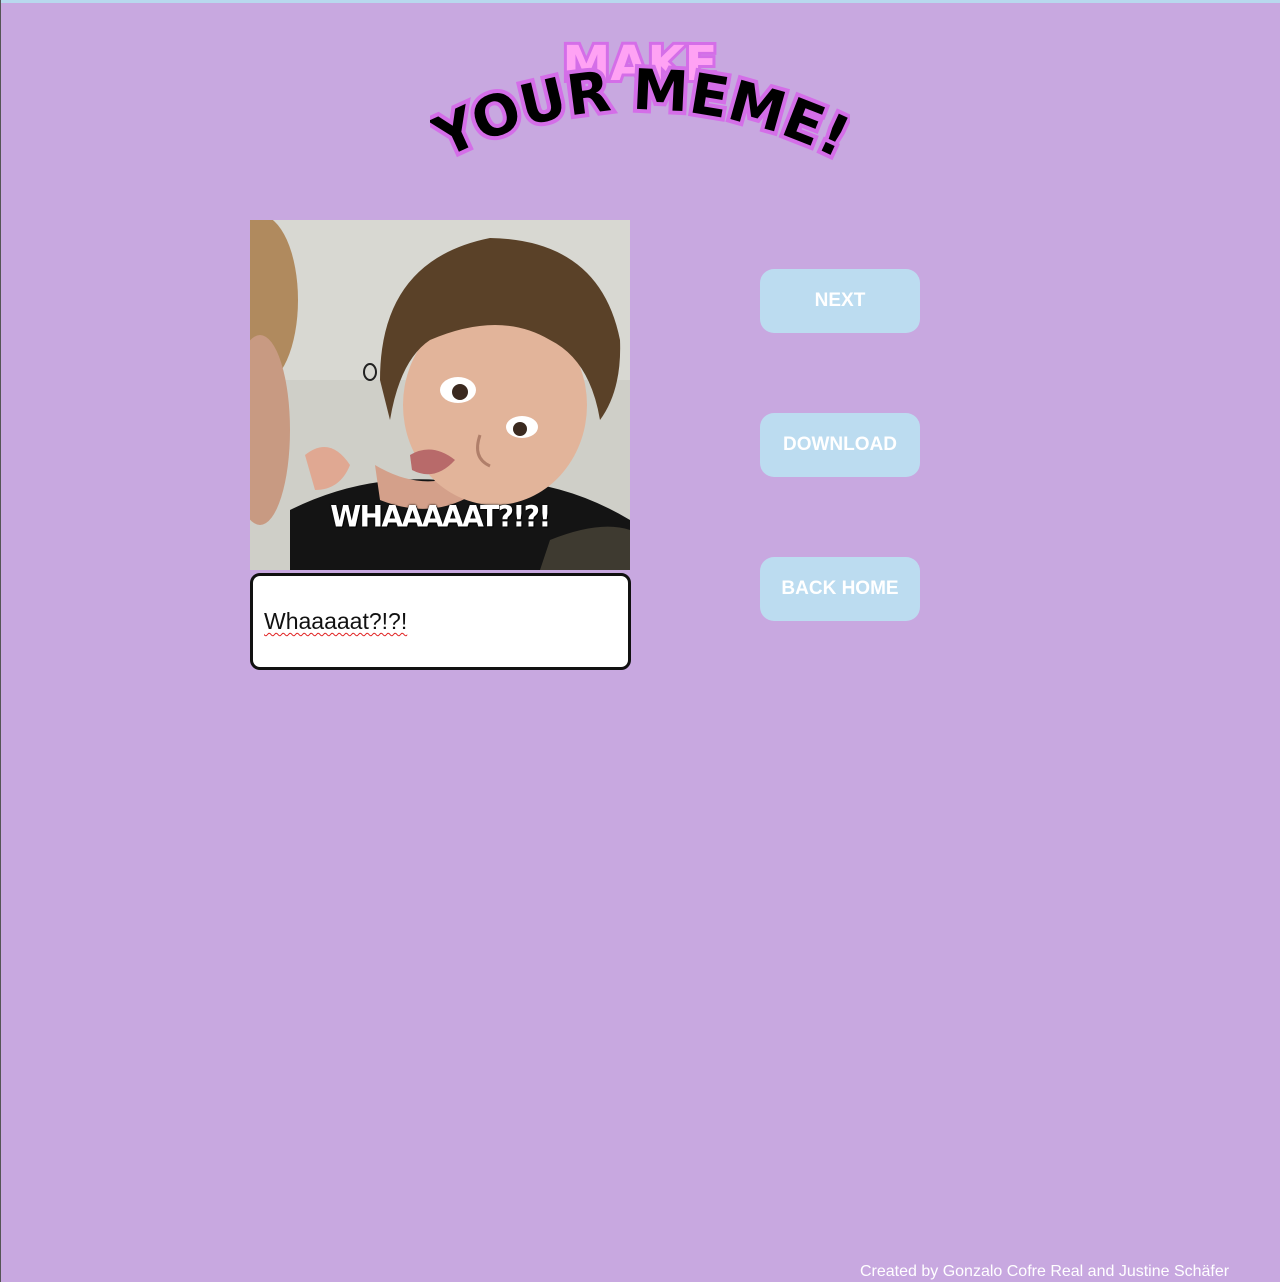 Image resolution: width=1280 pixels, height=1282 pixels. I want to click on make-your-meme-logo: MAKE YOUR MEME!, so click(640, 102).